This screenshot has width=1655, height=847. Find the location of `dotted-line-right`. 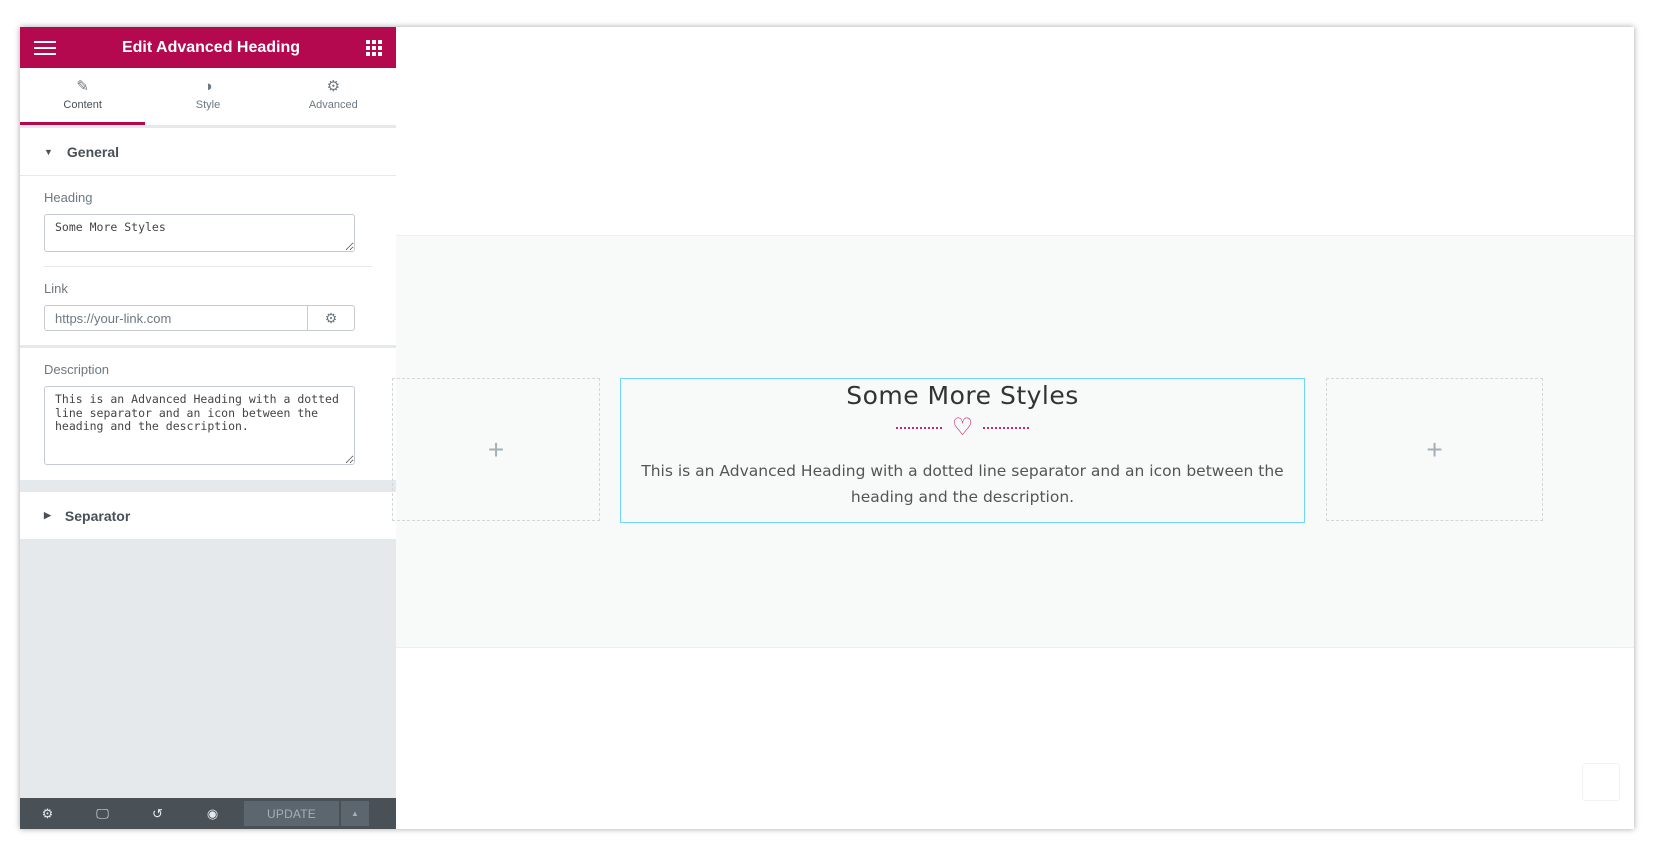

dotted-line-right is located at coordinates (1006, 428).